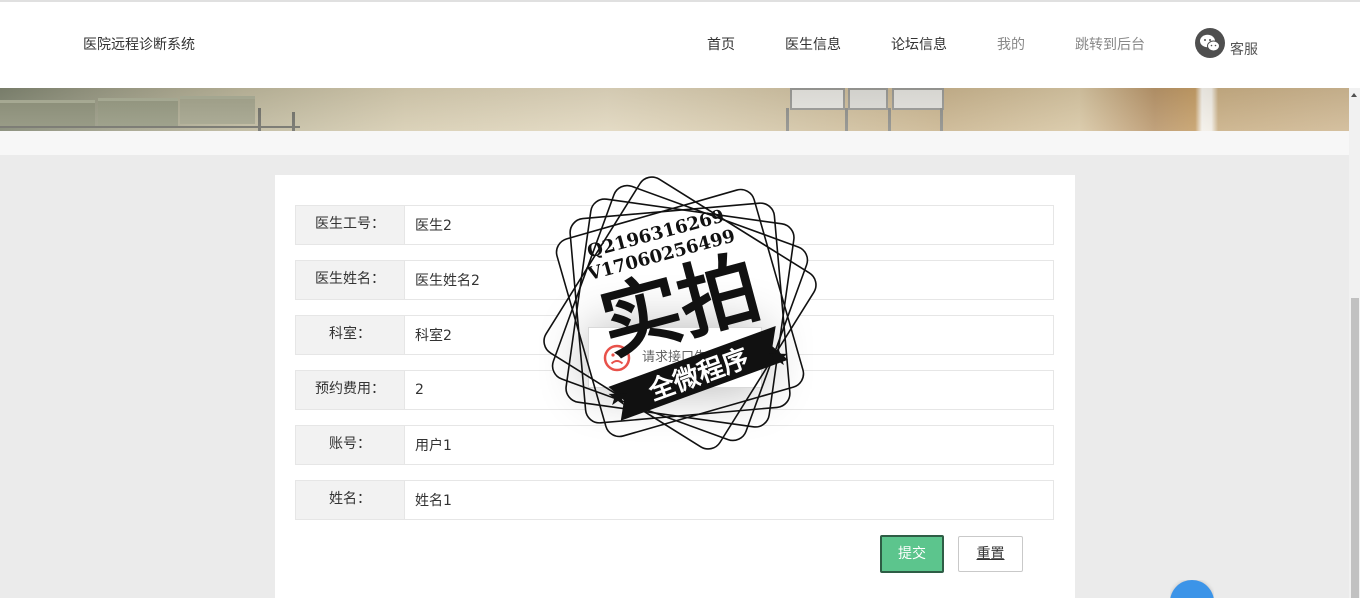 Image resolution: width=1360 pixels, height=598 pixels. What do you see at coordinates (1354, 95) in the screenshot?
I see `scroll-up-arrow-icon` at bounding box center [1354, 95].